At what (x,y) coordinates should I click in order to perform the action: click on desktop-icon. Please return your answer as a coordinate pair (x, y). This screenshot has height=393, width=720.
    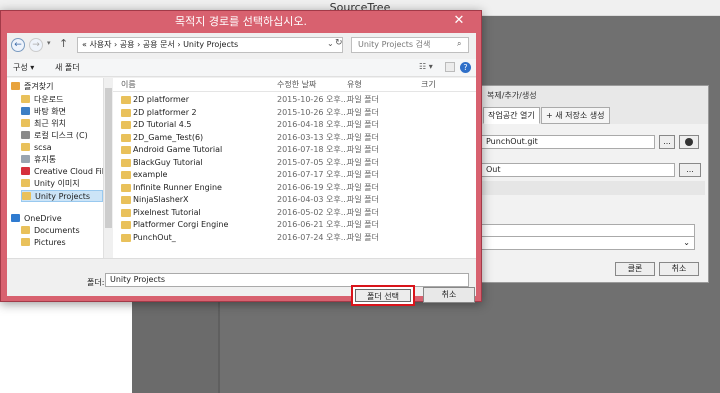
    Looking at the image, I should click on (25, 111).